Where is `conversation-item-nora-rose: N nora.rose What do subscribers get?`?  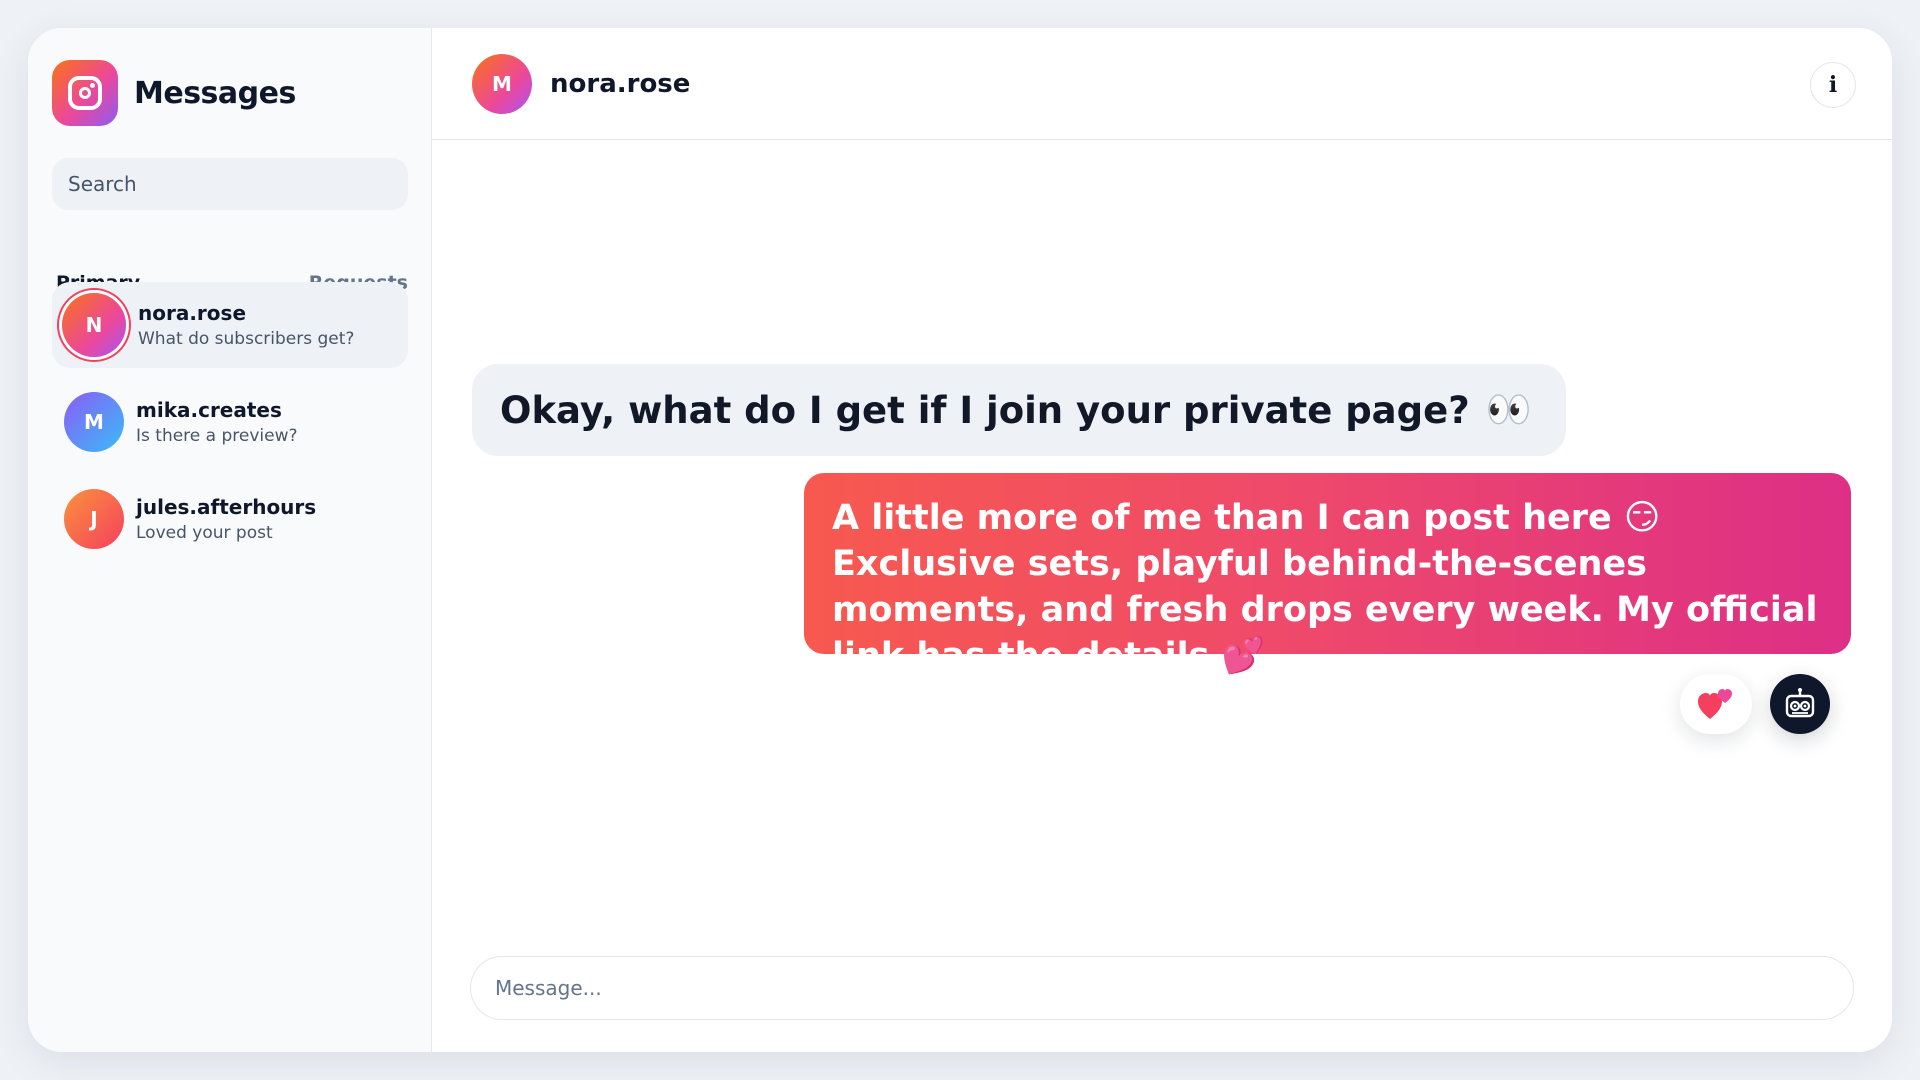 conversation-item-nora-rose: N nora.rose What do subscribers get? is located at coordinates (230, 325).